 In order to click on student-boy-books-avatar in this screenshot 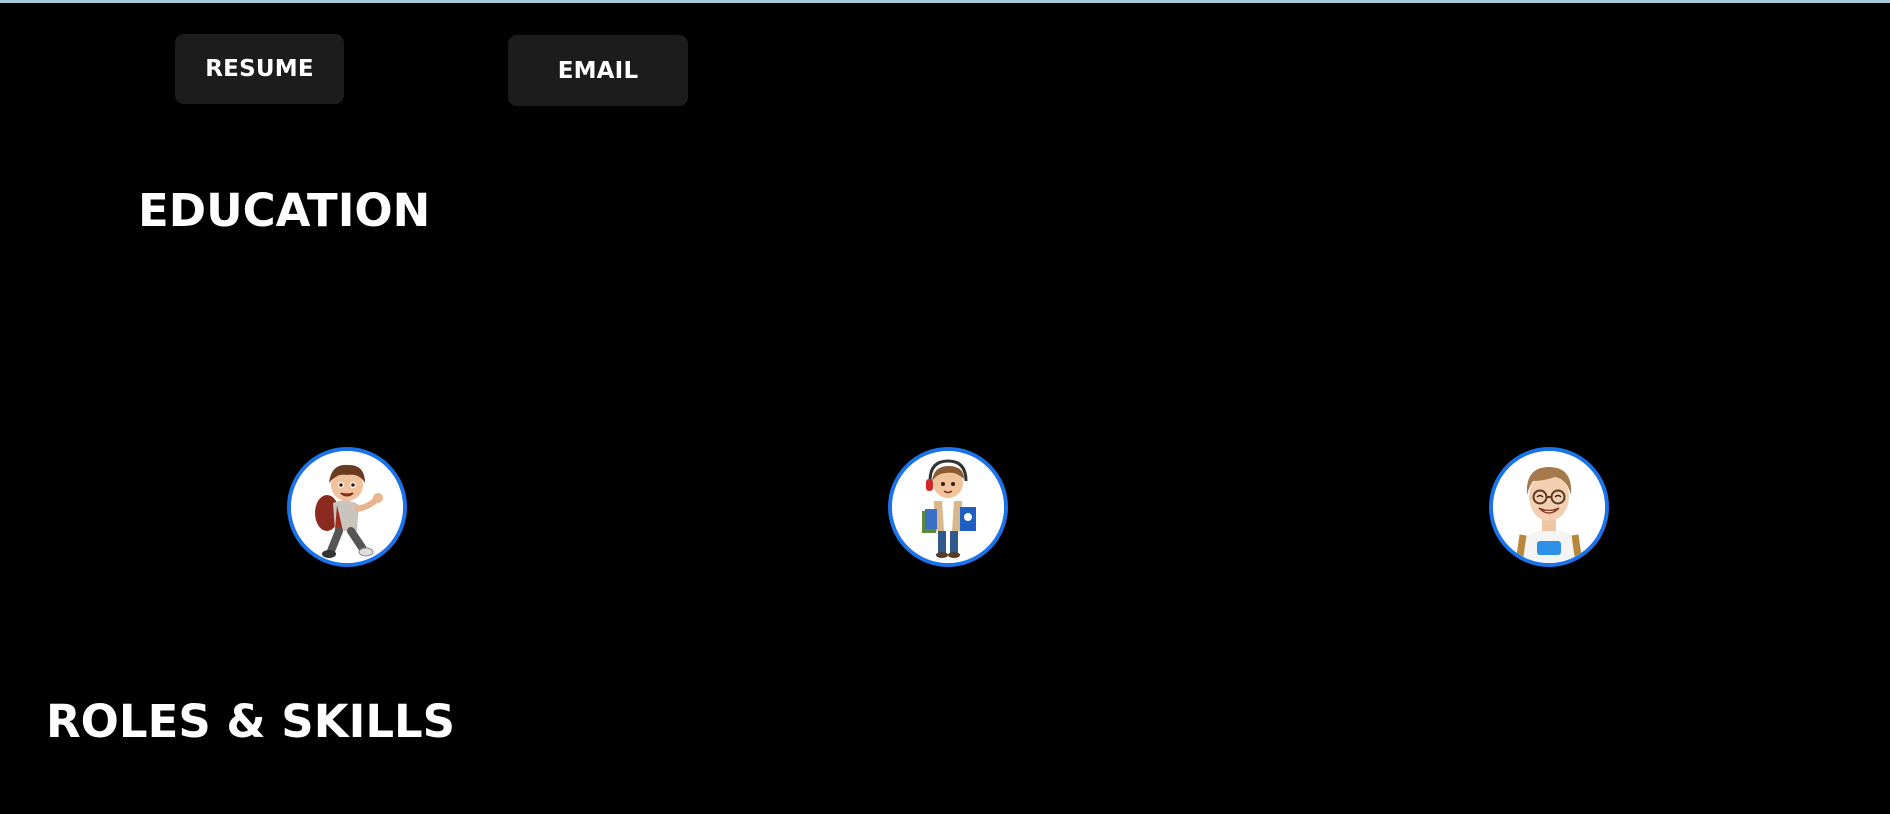, I will do `click(948, 507)`.